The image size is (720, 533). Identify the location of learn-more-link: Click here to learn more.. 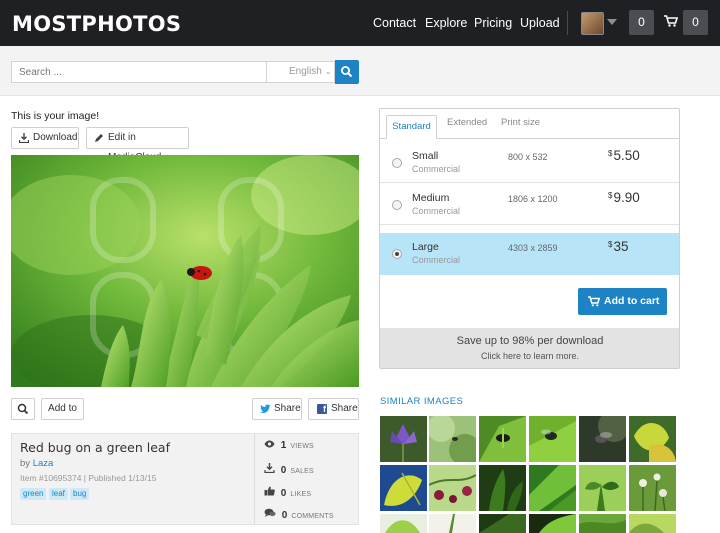
(529, 356).